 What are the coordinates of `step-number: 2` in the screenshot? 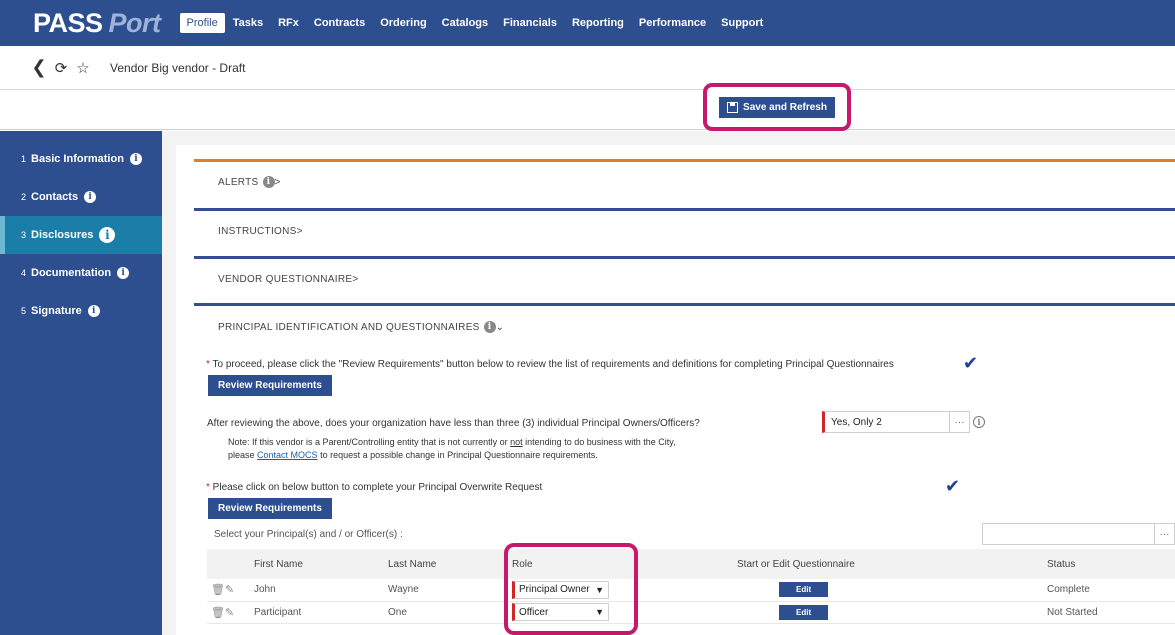 It's located at (24, 197).